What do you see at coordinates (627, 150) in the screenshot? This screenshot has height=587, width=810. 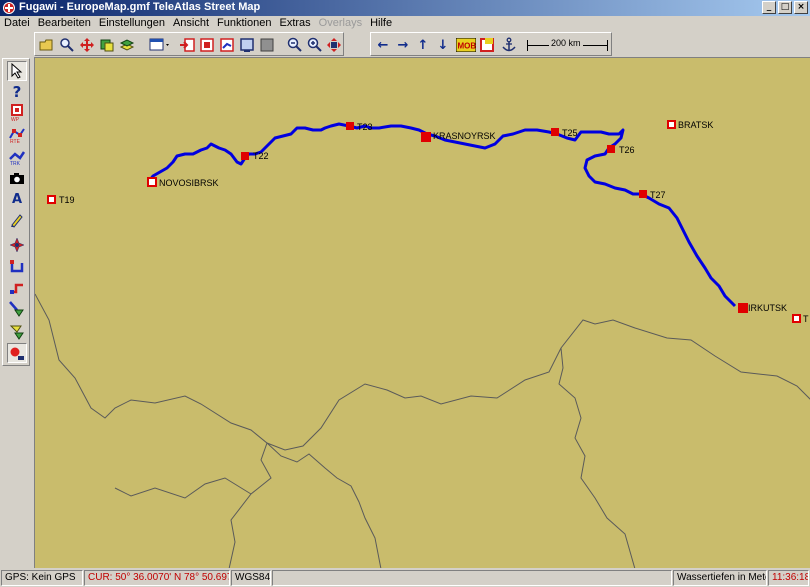 I see `waypoint-label: T26` at bounding box center [627, 150].